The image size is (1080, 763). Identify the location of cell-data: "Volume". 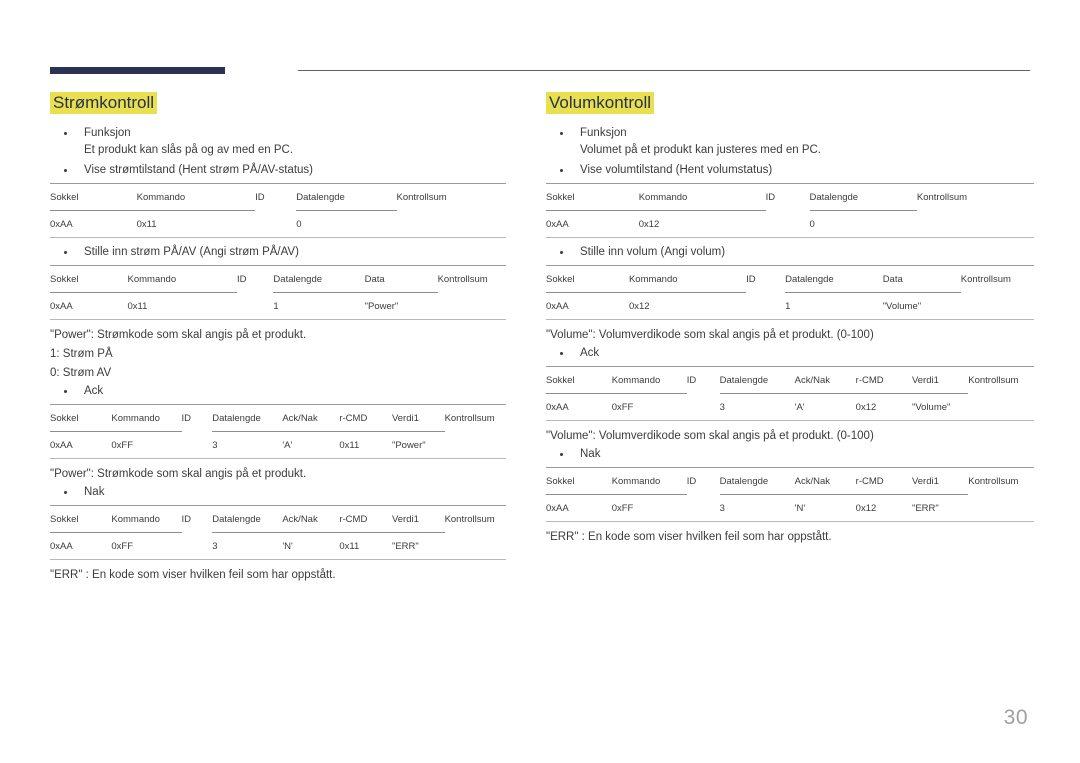
(902, 306).